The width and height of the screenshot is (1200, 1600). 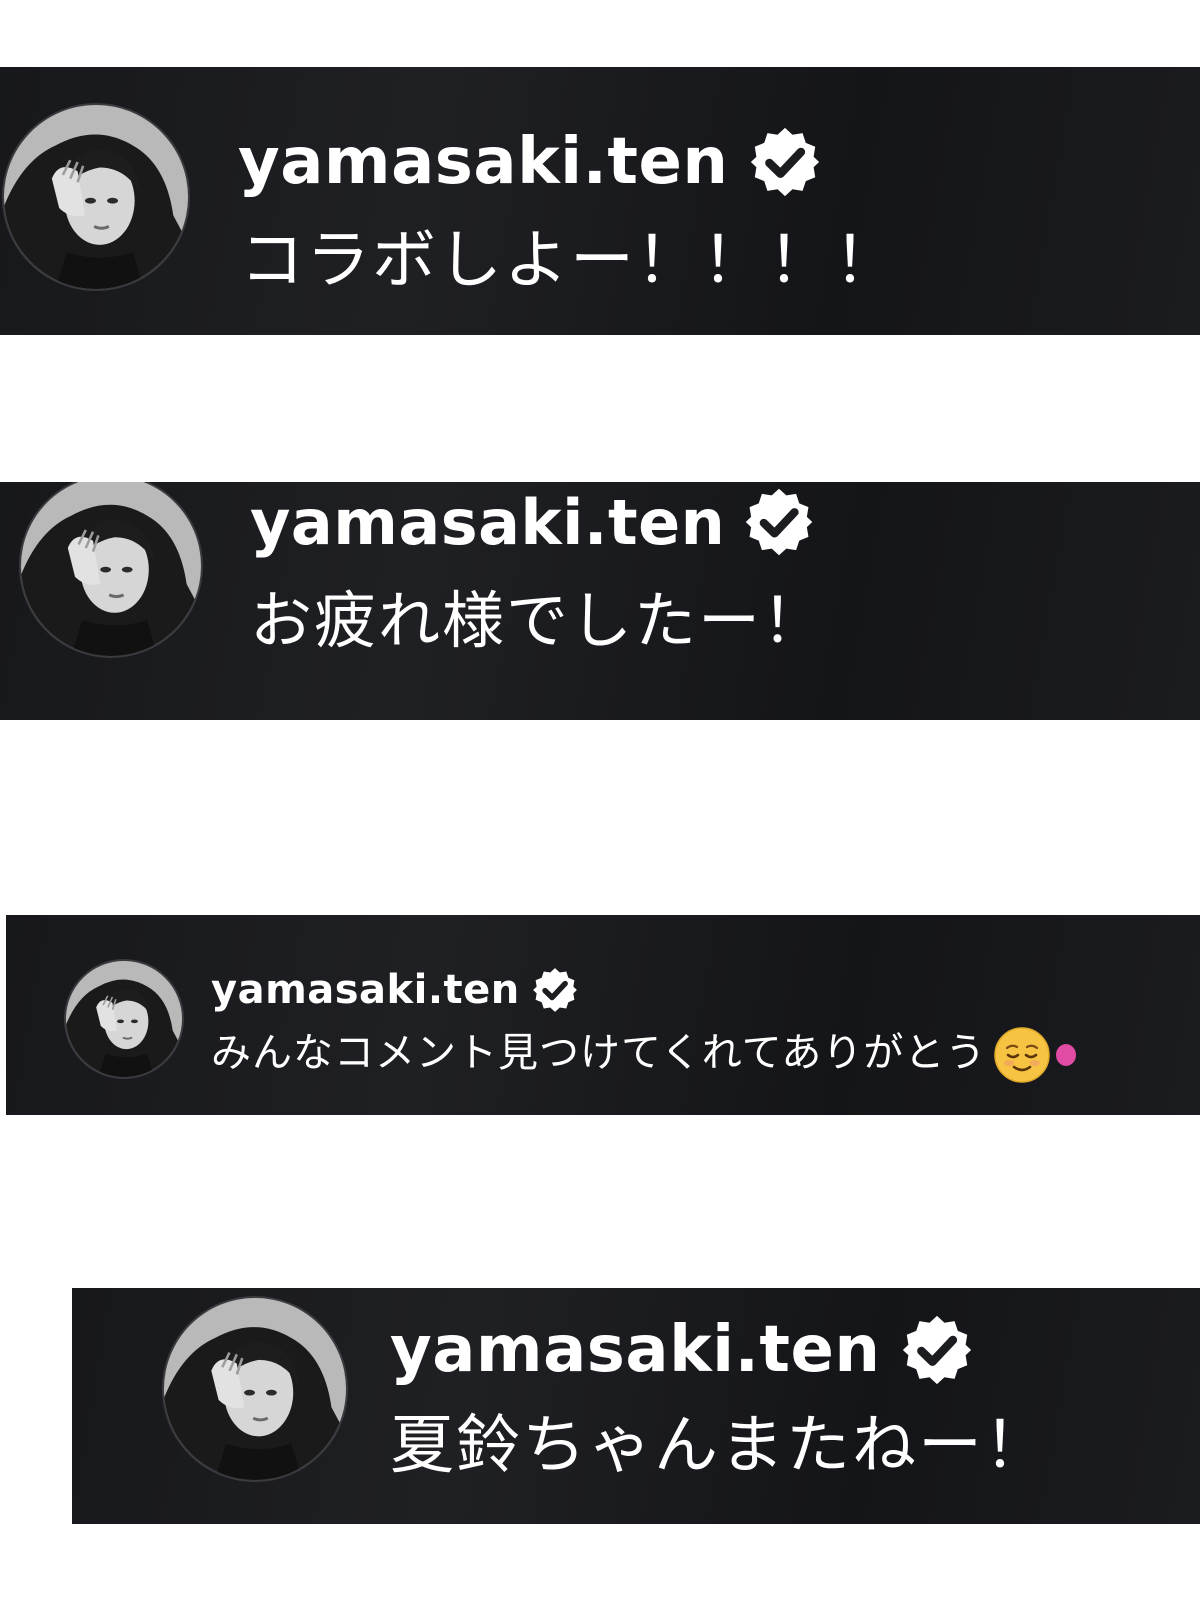 I want to click on comment-text: みんなコメント見つけてくれてありがとう, so click(x=644, y=1053).